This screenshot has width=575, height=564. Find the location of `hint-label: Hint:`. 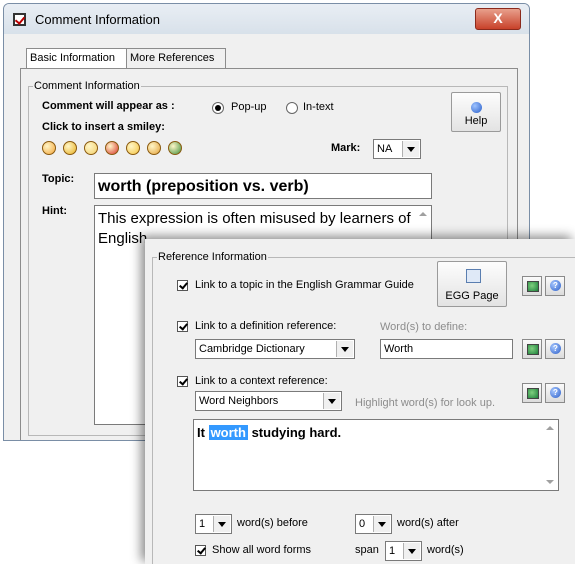

hint-label: Hint: is located at coordinates (55, 211).